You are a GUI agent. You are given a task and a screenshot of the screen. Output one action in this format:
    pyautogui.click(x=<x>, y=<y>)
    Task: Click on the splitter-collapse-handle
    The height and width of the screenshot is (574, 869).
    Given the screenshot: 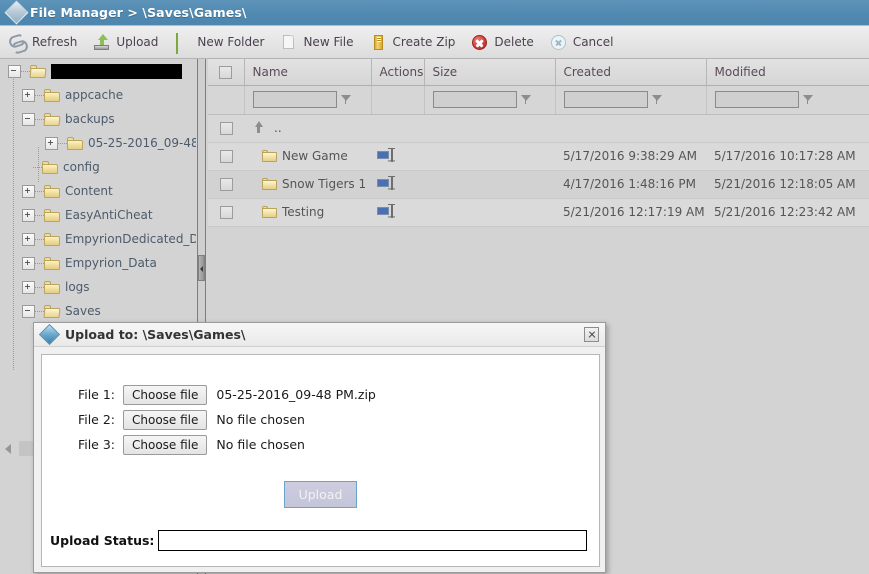 What is the action you would take?
    pyautogui.click(x=201, y=268)
    